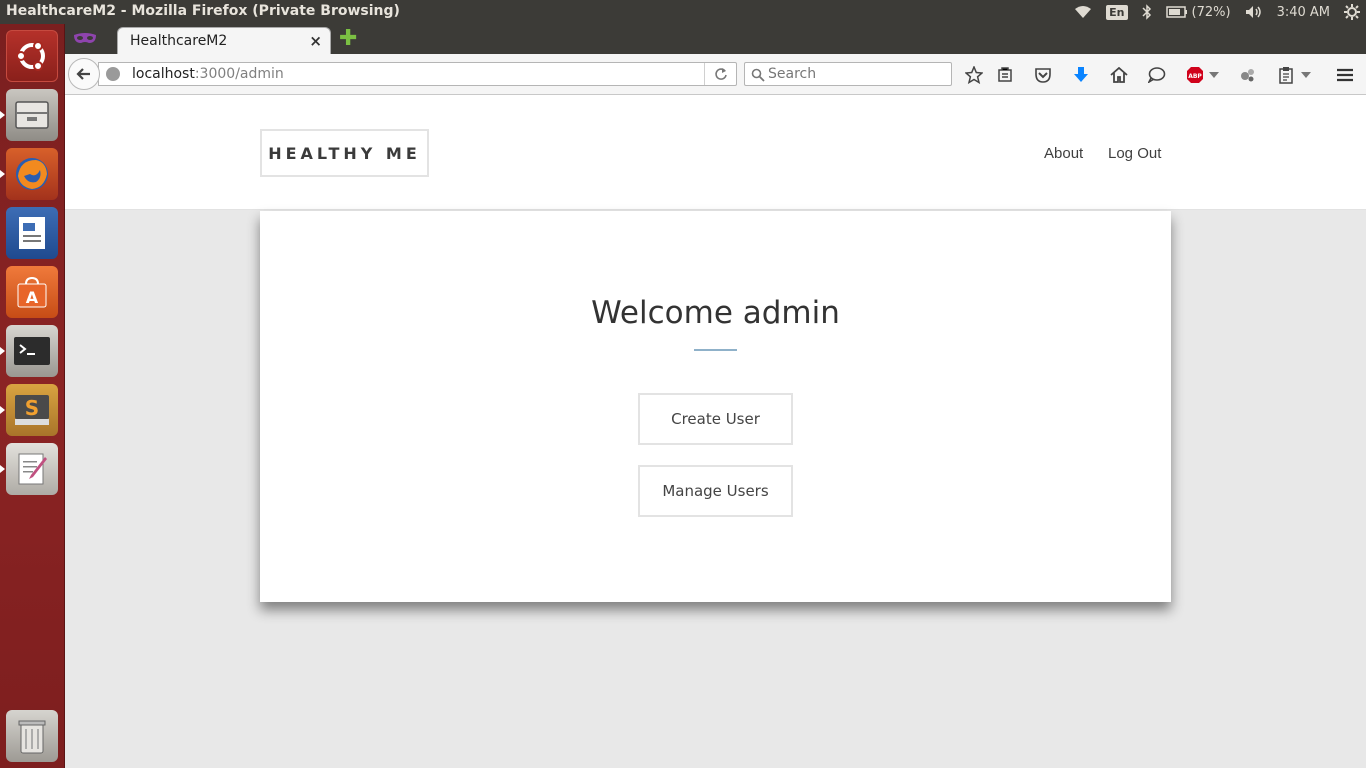  Describe the element at coordinates (720, 74) in the screenshot. I see `reload-icon` at that location.